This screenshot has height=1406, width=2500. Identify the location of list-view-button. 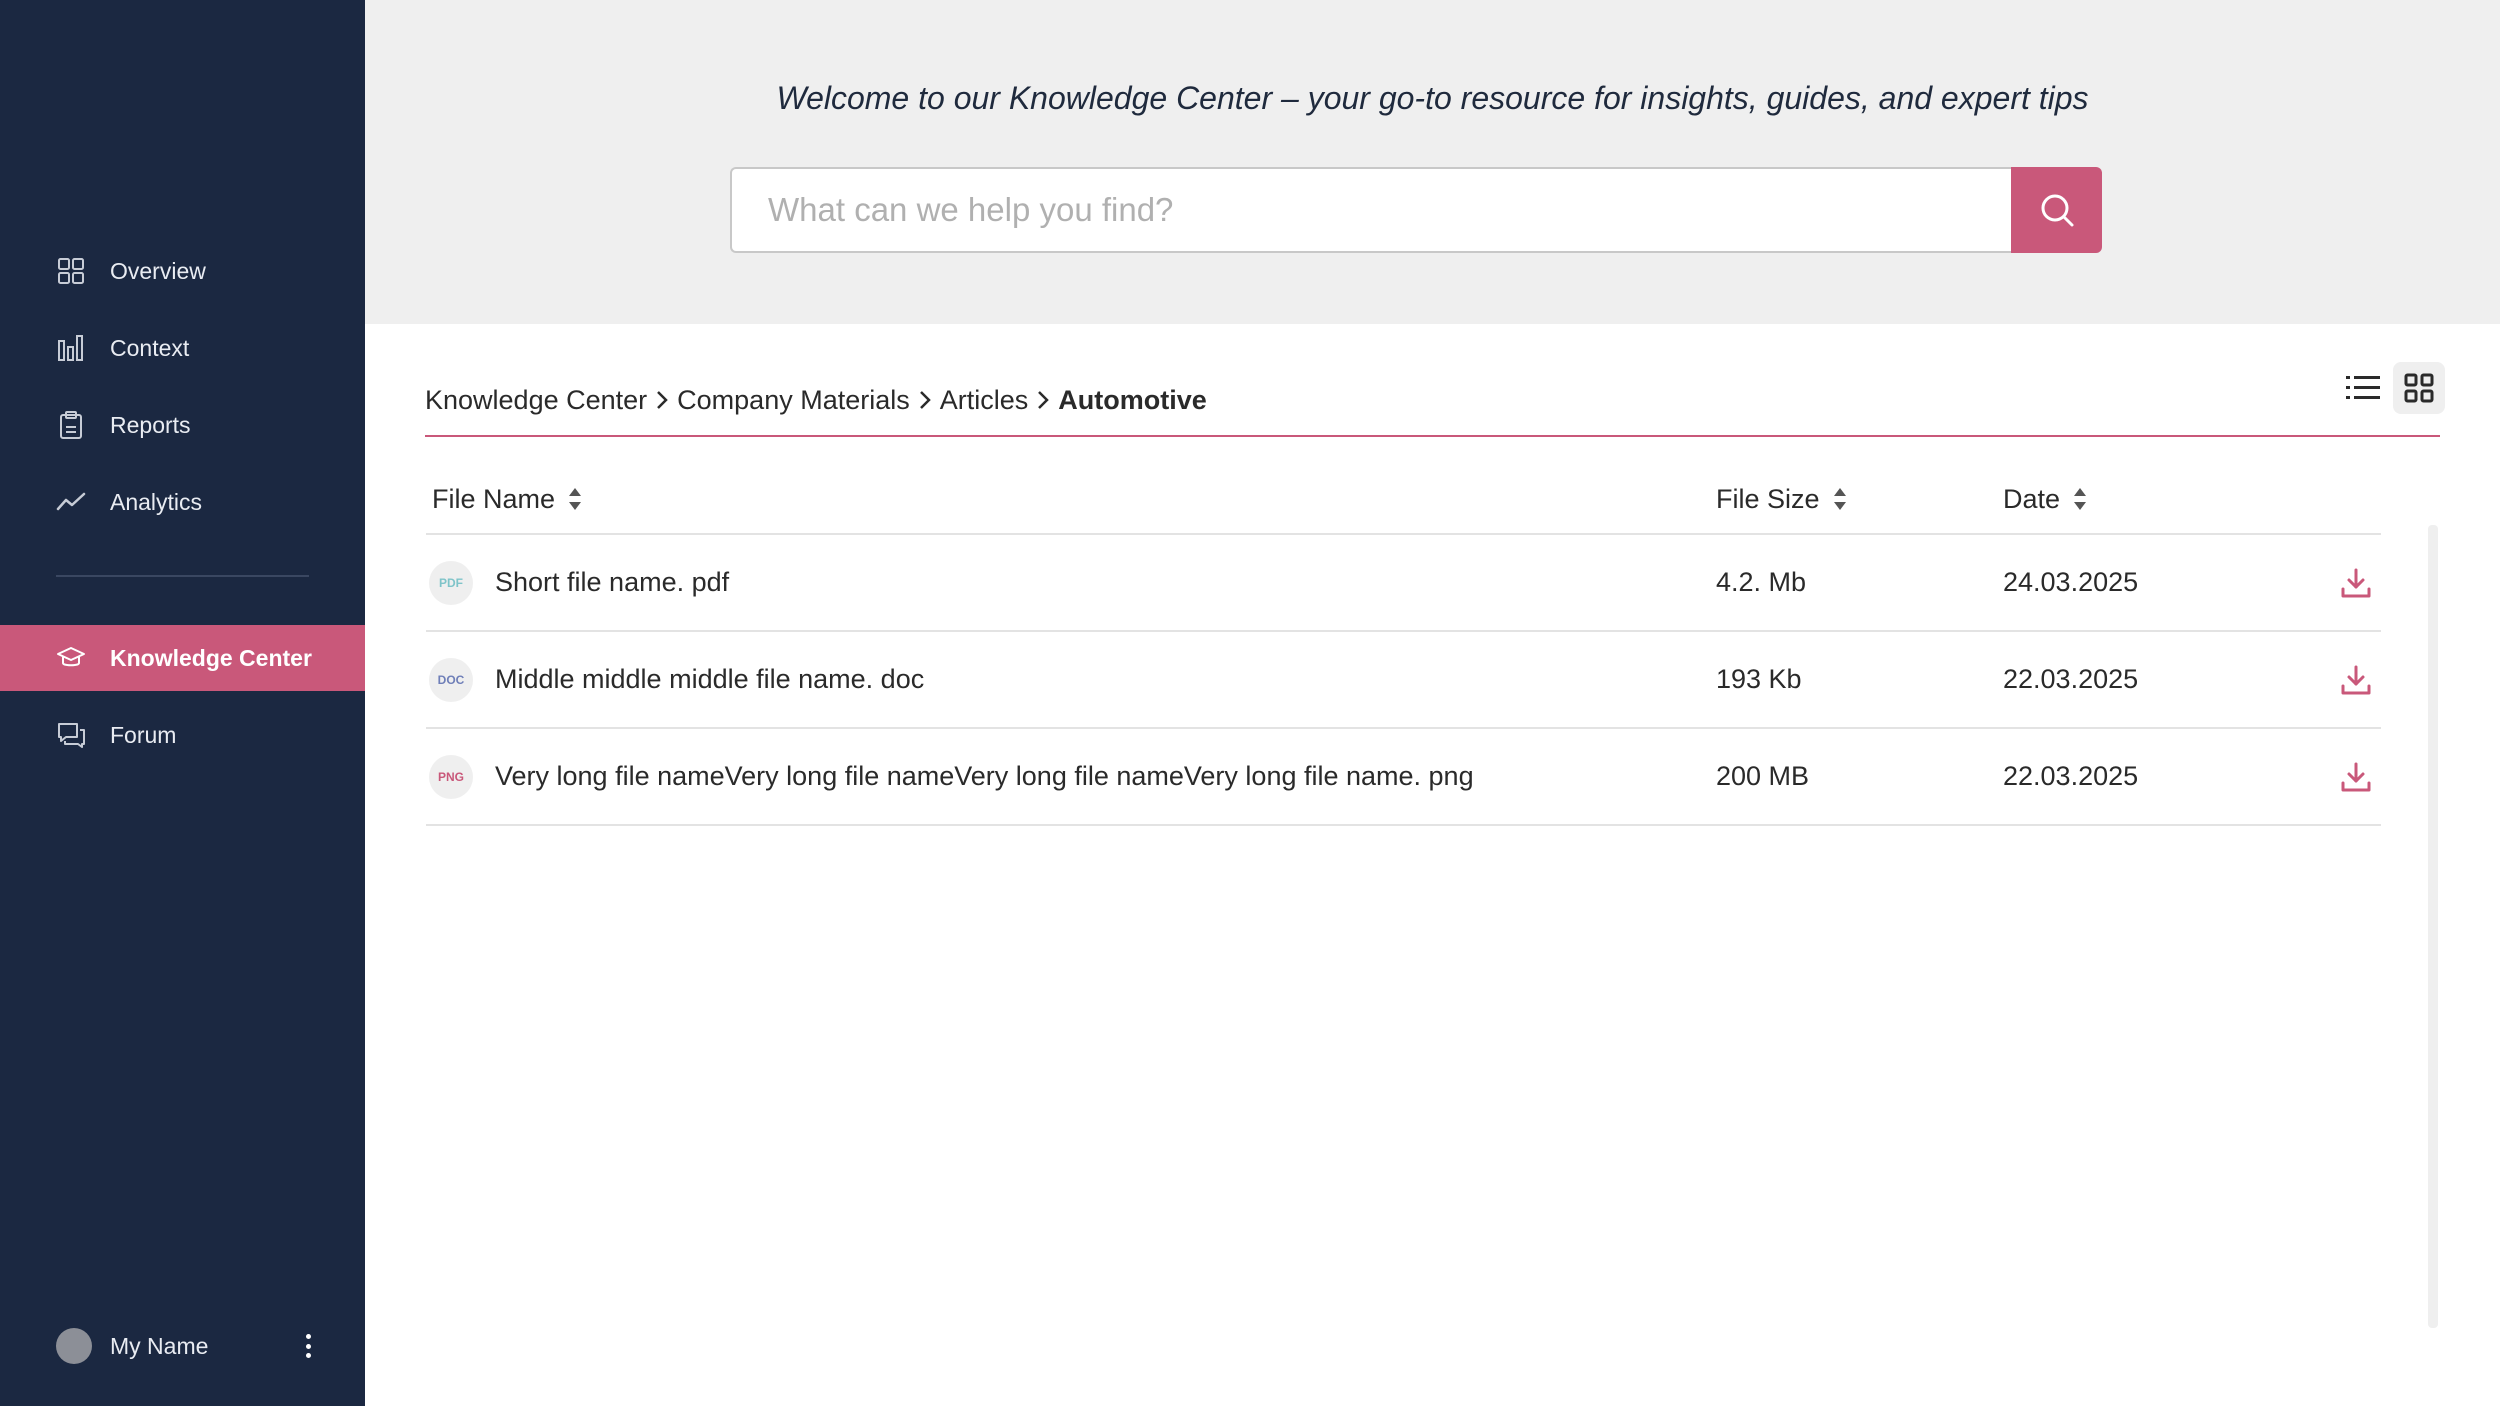
(2363, 388).